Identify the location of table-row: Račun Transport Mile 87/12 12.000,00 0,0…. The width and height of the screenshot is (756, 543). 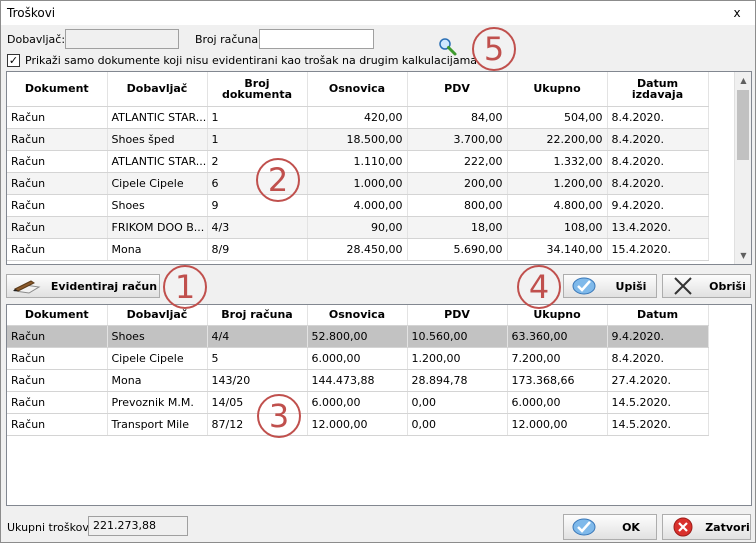
(358, 424).